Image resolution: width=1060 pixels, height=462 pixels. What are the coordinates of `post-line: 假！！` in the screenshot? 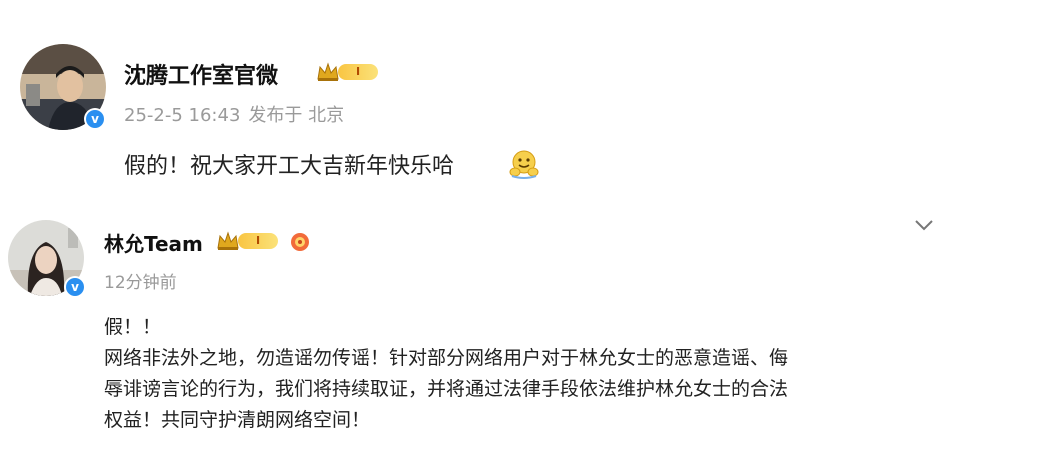 It's located at (133, 327).